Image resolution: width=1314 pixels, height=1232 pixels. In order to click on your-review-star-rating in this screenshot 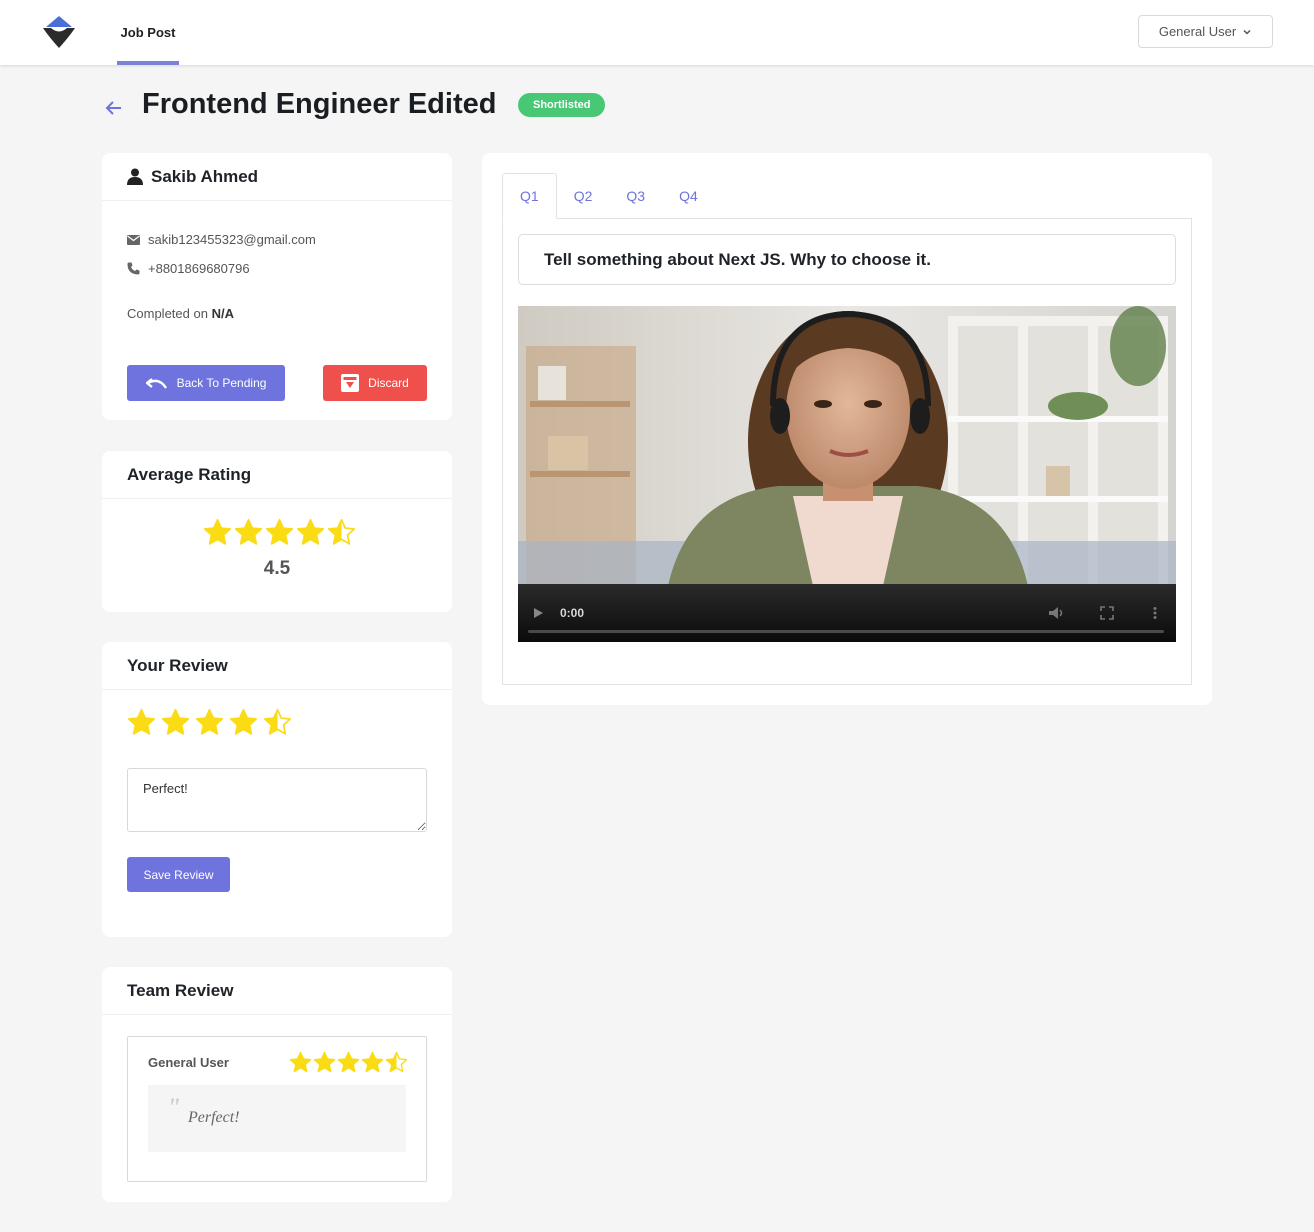, I will do `click(209, 722)`.